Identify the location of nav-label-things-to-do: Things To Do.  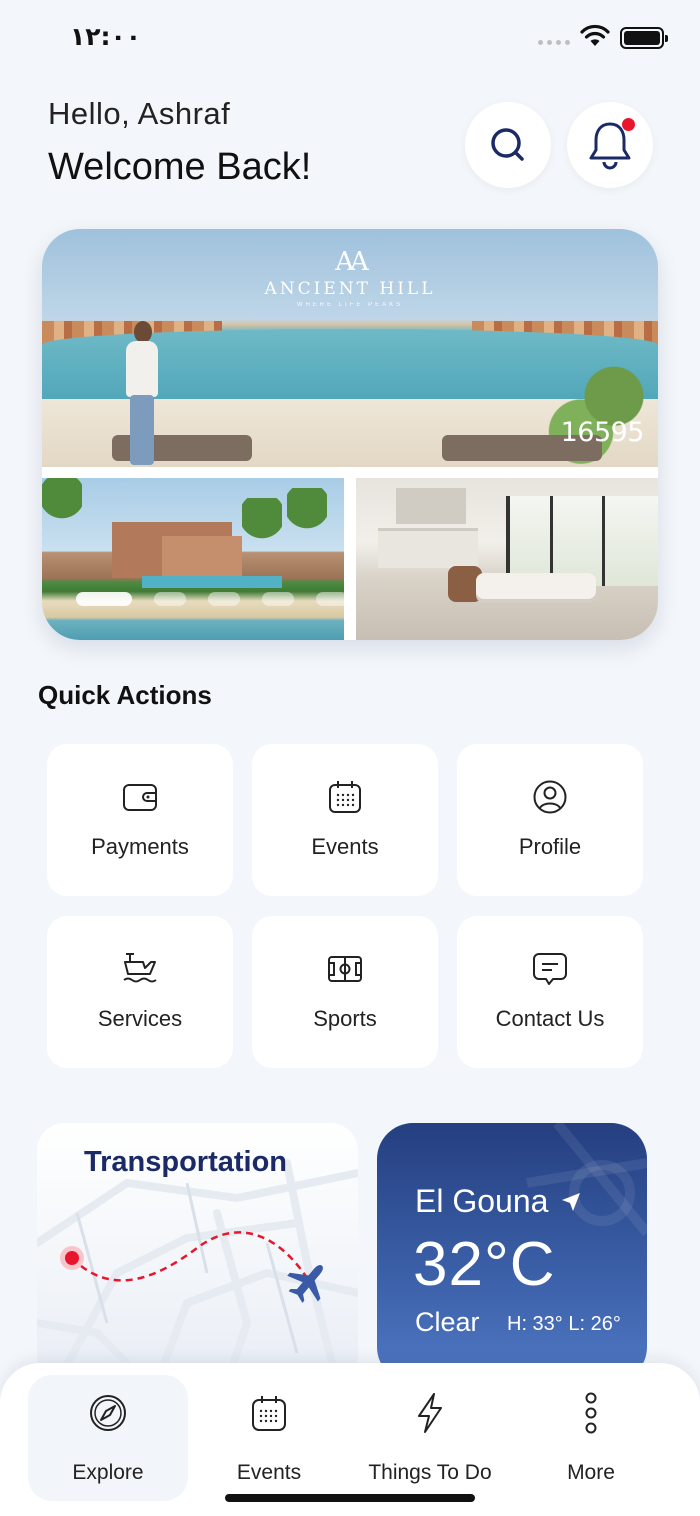
(430, 1472).